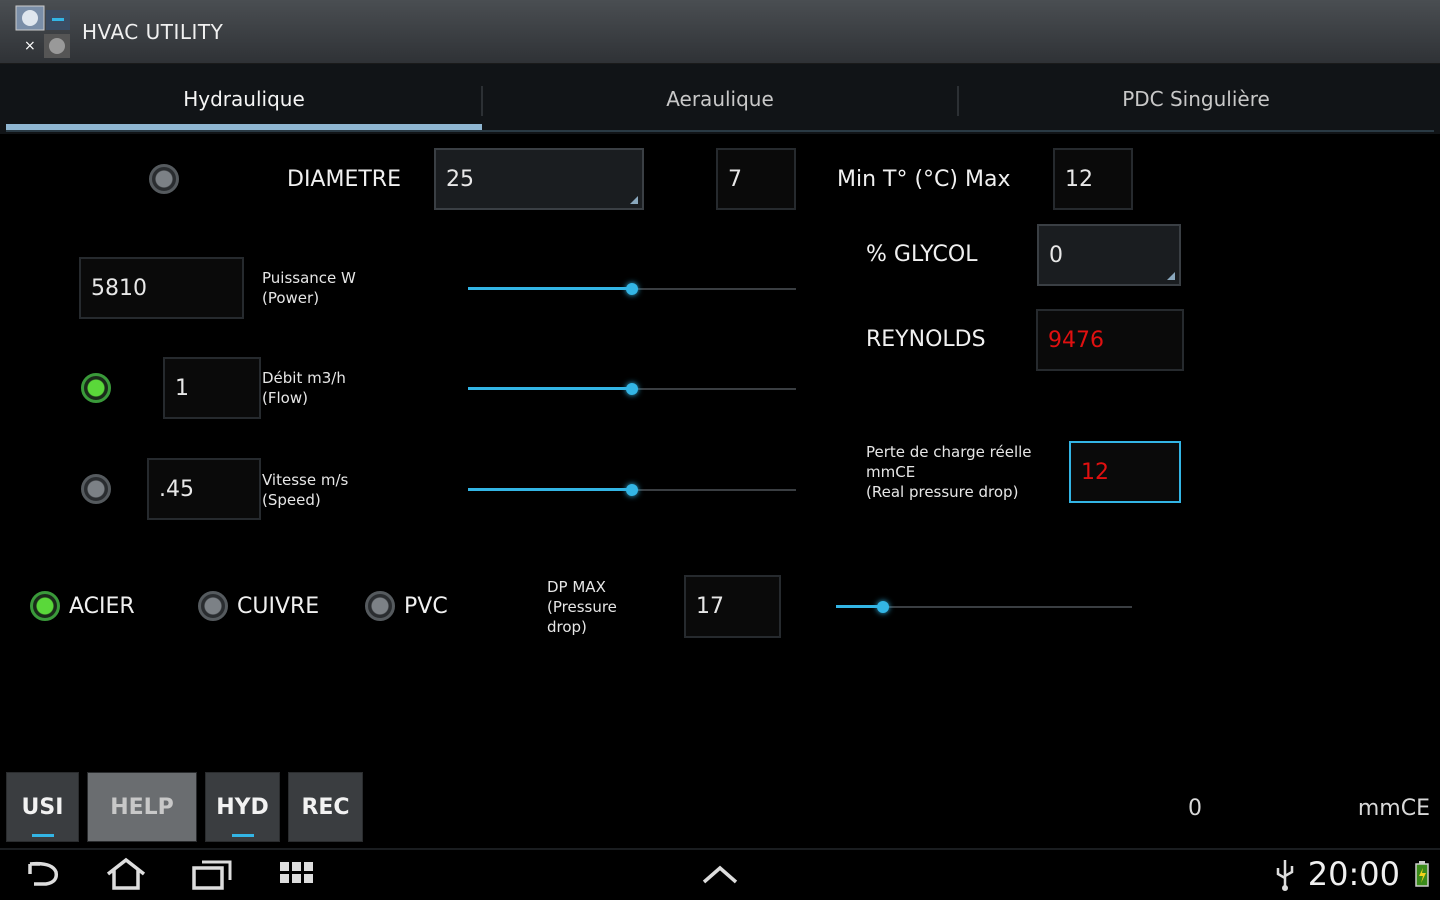 The image size is (1440, 900). What do you see at coordinates (984, 607) in the screenshot?
I see `dpmax-slider` at bounding box center [984, 607].